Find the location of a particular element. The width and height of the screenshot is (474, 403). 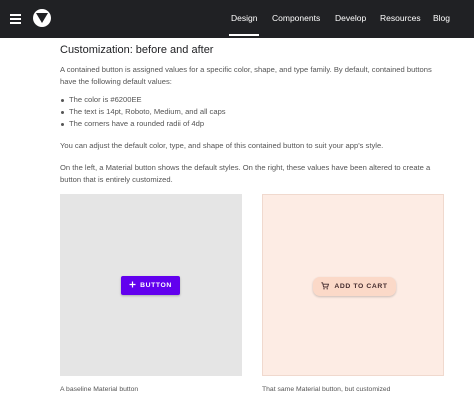

add-to-cart-button: ADD TO CART is located at coordinates (354, 286).